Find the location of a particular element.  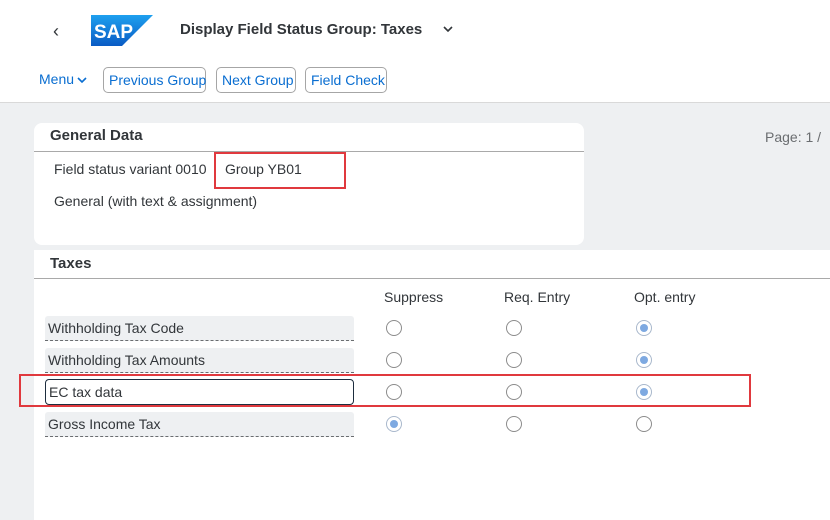

page-indicator: Page: 1 / is located at coordinates (793, 137).